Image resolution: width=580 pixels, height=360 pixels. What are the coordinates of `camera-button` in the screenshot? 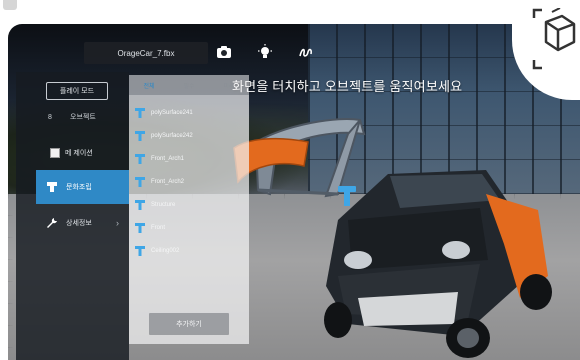 It's located at (224, 52).